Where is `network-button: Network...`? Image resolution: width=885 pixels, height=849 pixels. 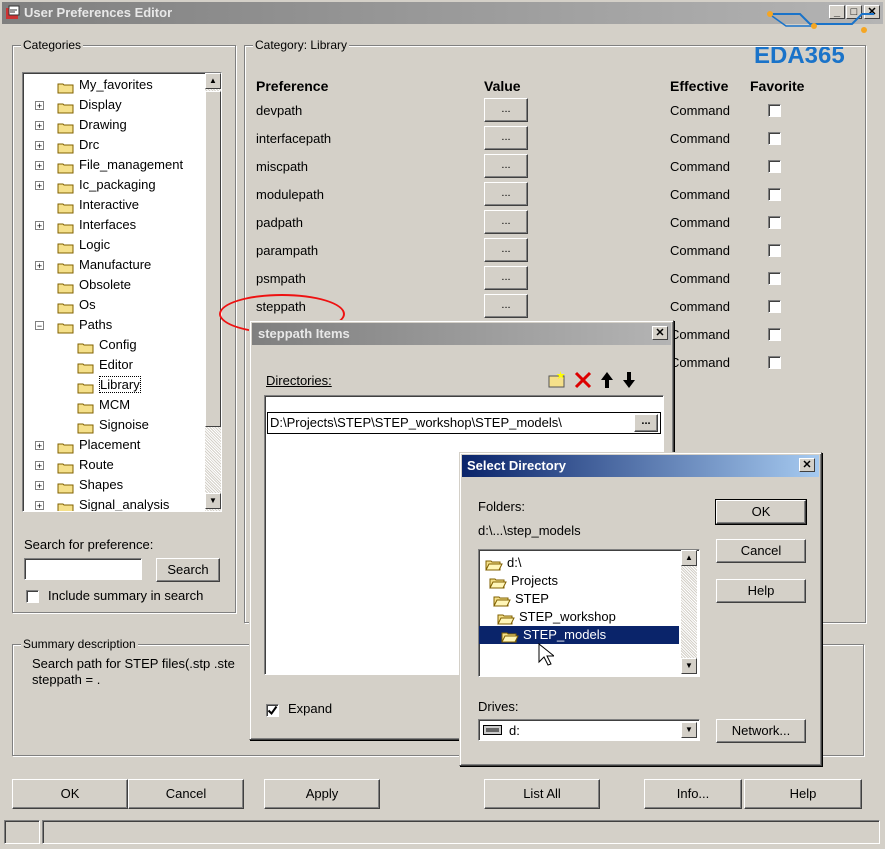 network-button: Network... is located at coordinates (761, 731).